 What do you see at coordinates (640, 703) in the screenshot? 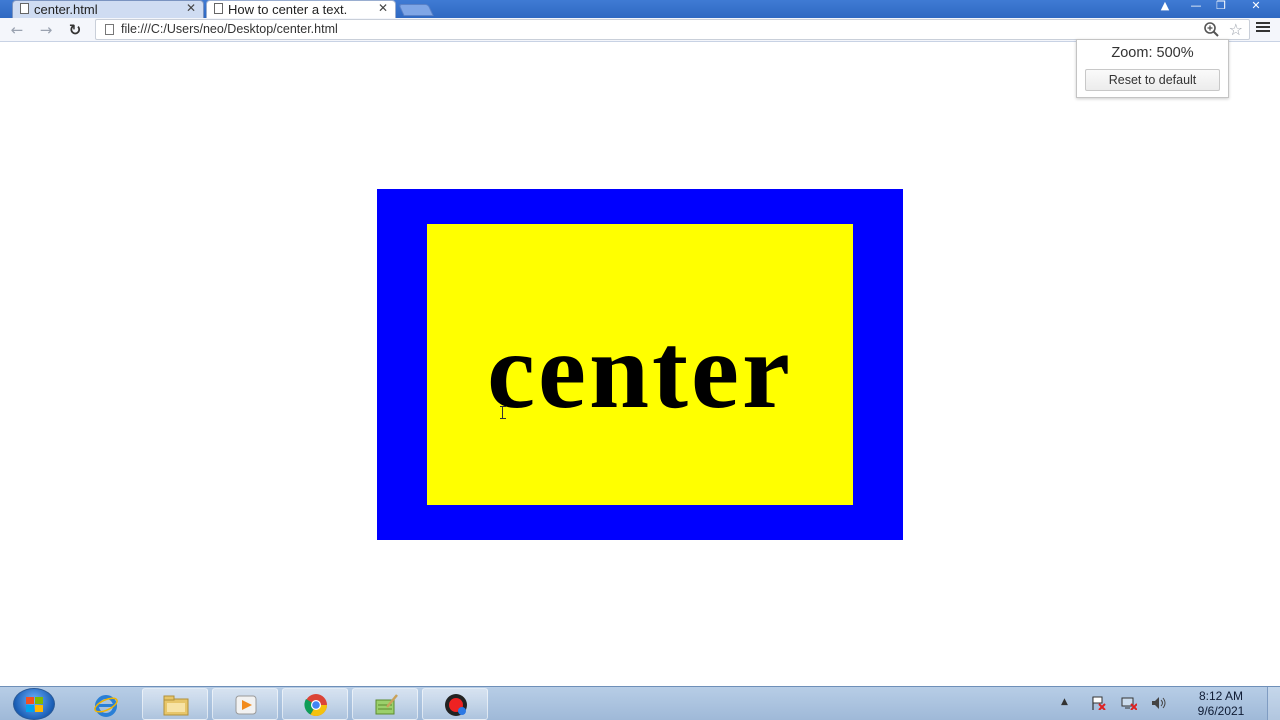
I see `taskbar: ▲ 8:12 AM 9/6/2021` at bounding box center [640, 703].